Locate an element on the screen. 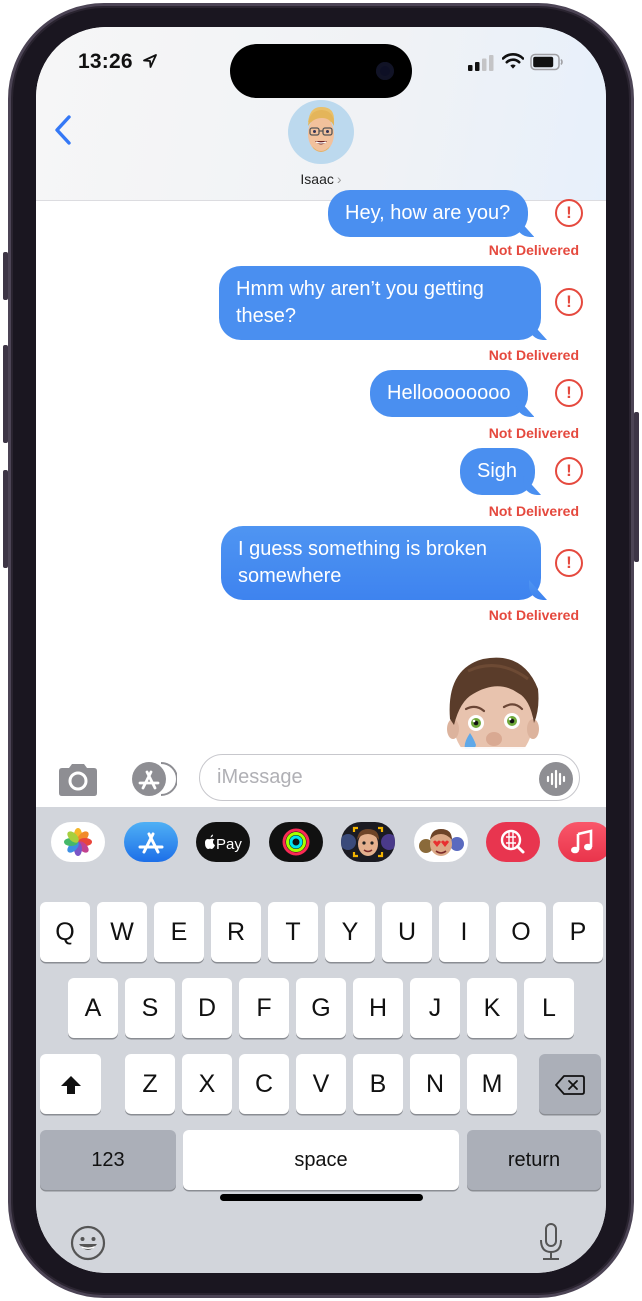 The image size is (642, 1301). shift-key is located at coordinates (70, 1084).